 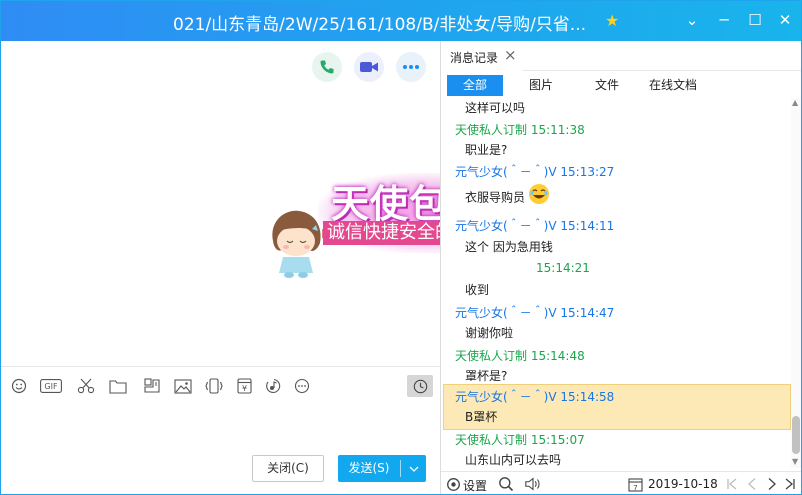 I want to click on settings-icon, so click(x=453, y=484).